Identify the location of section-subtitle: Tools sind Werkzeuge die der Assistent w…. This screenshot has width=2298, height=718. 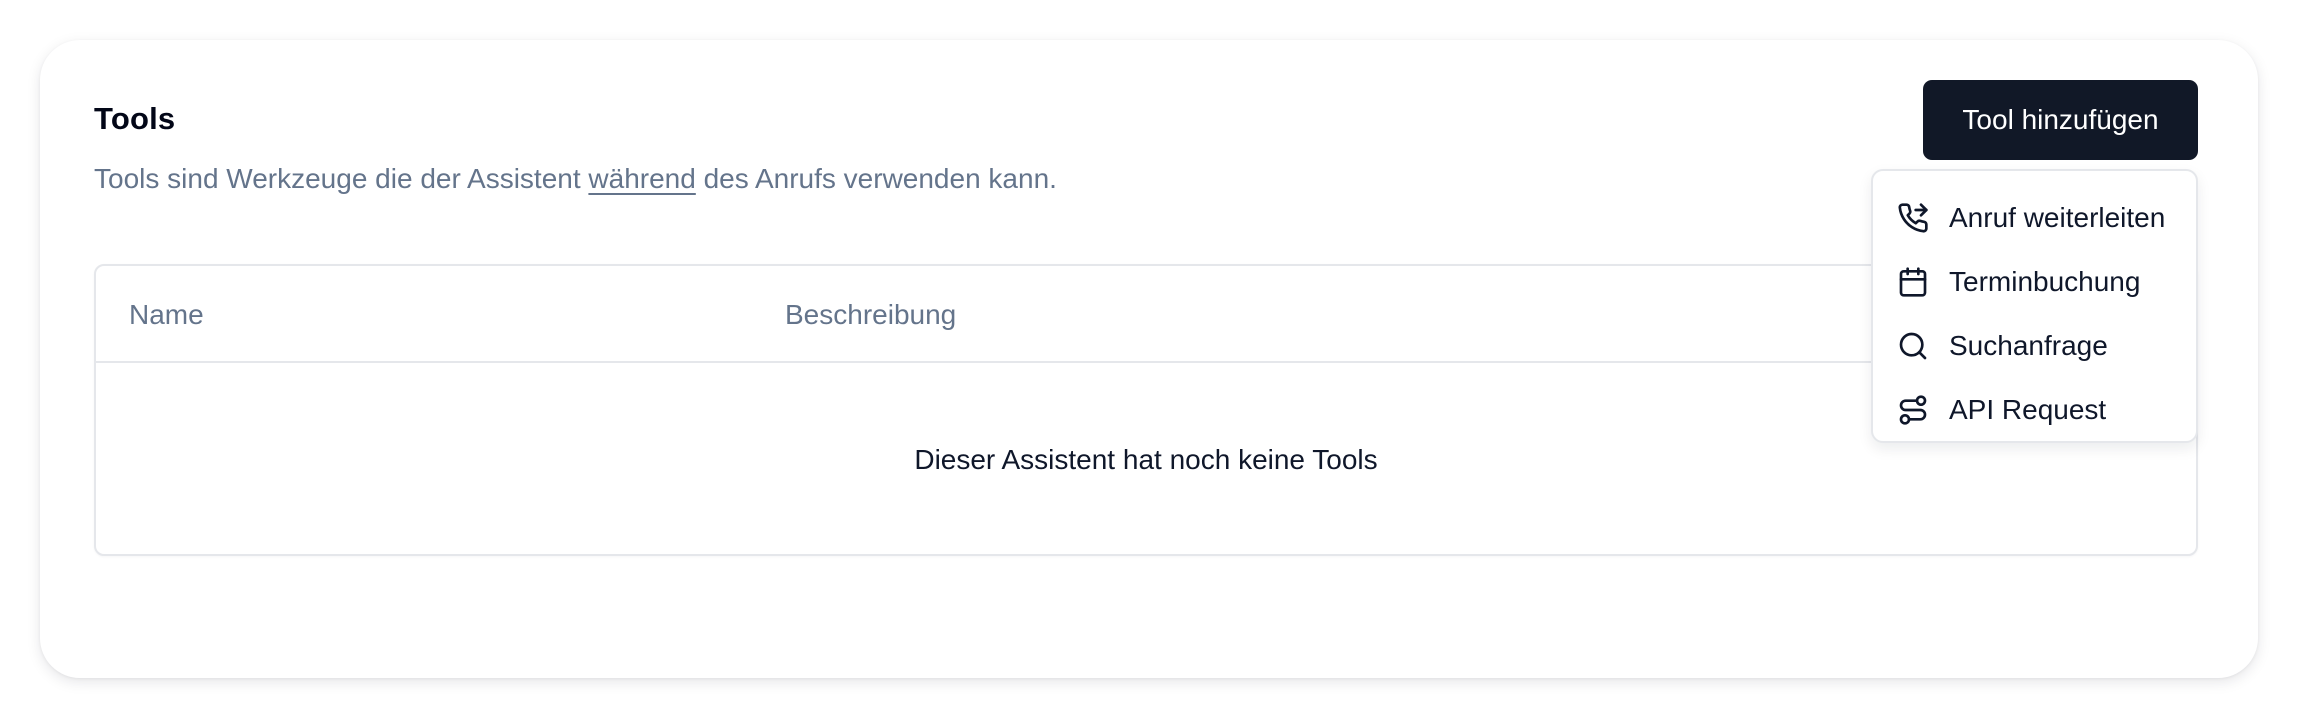
(575, 179).